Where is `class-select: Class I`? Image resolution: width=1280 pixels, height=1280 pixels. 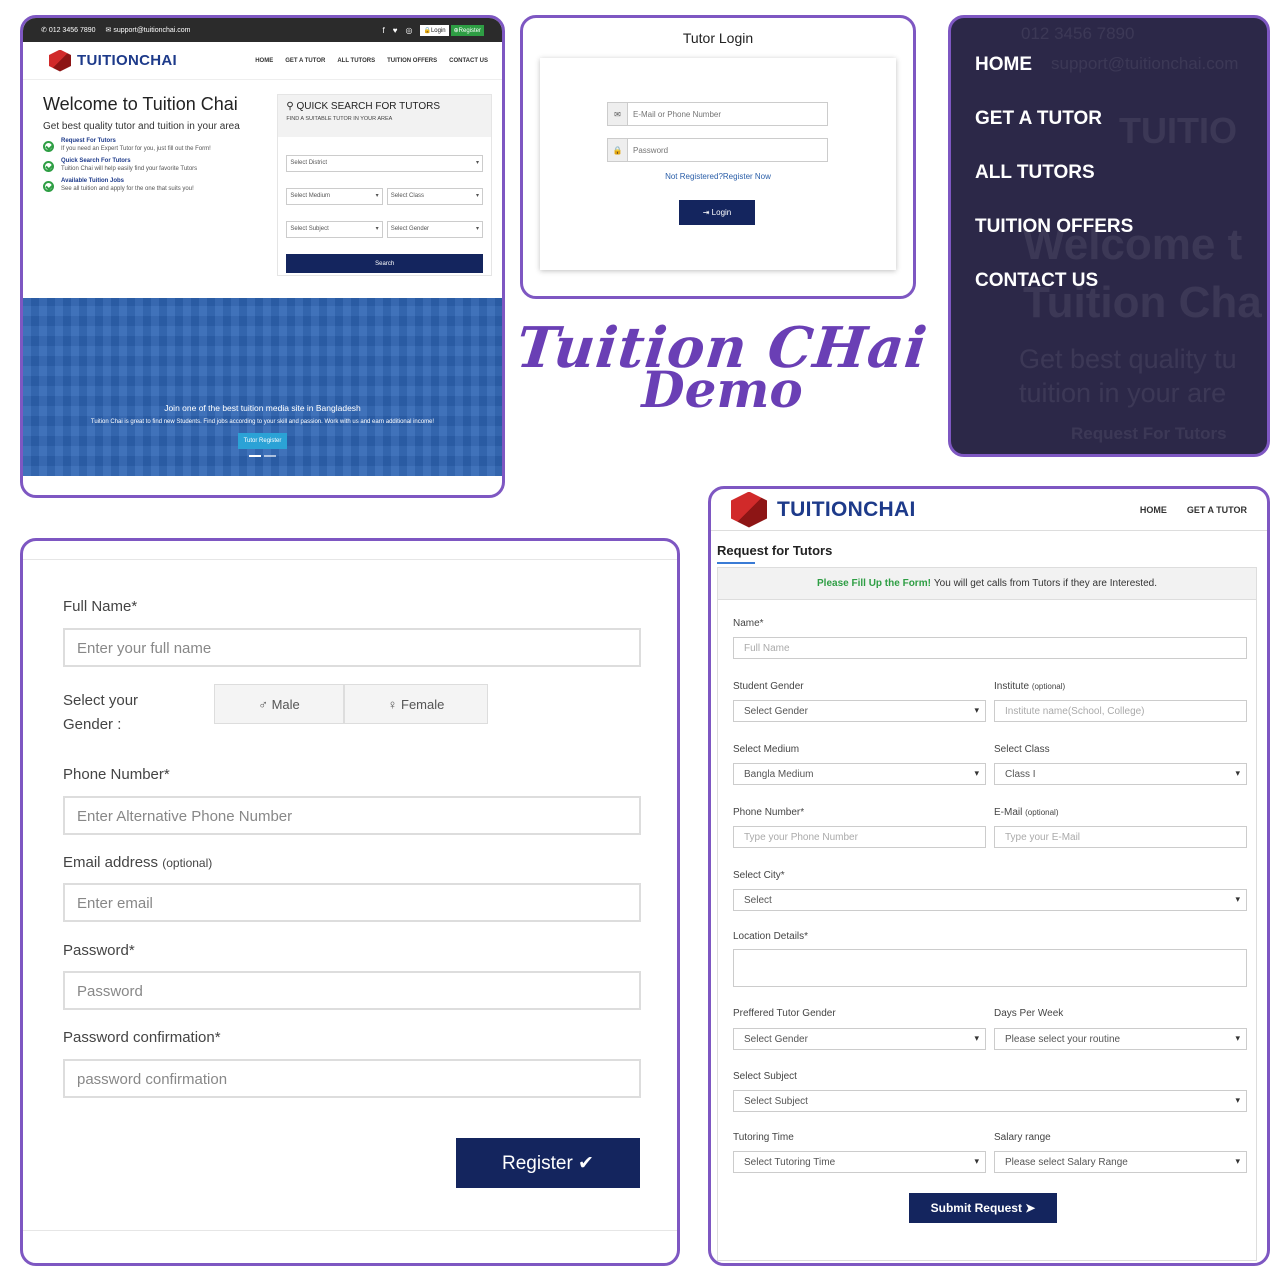 class-select: Class I is located at coordinates (1120, 774).